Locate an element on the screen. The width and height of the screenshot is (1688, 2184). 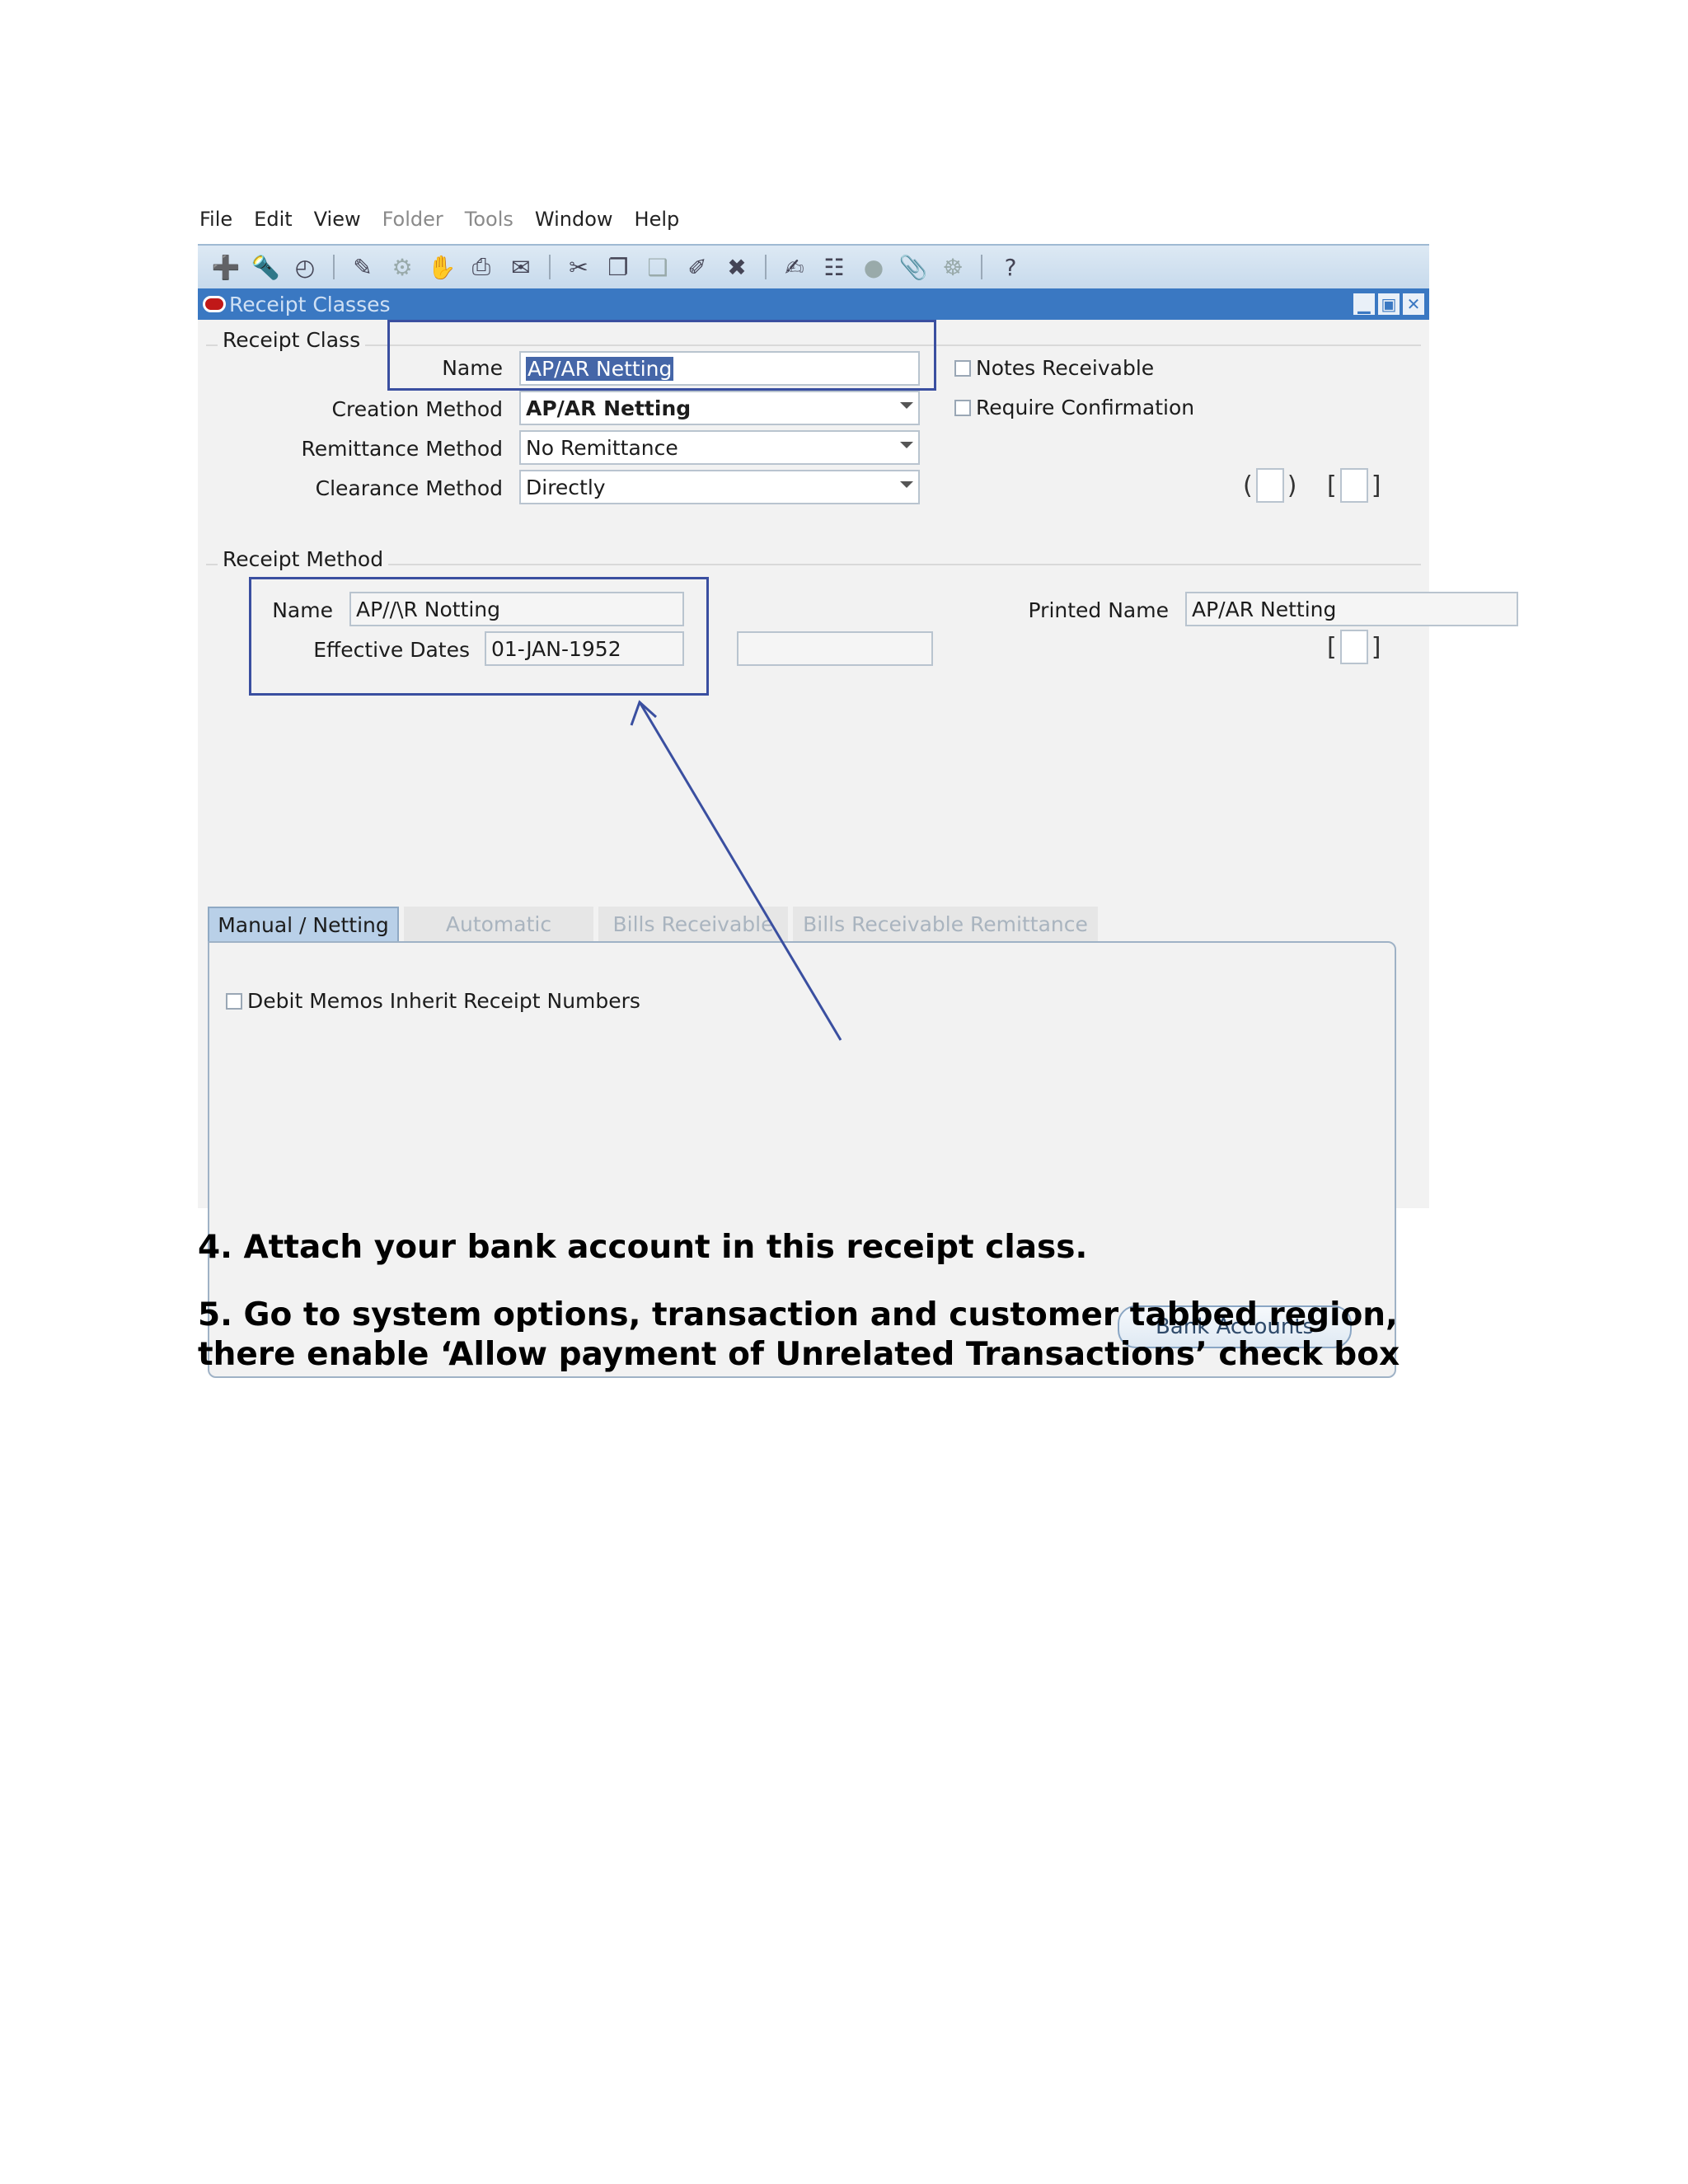
tab-bills-receivable-remittance: Bills Receivable Remittance is located at coordinates (945, 924).